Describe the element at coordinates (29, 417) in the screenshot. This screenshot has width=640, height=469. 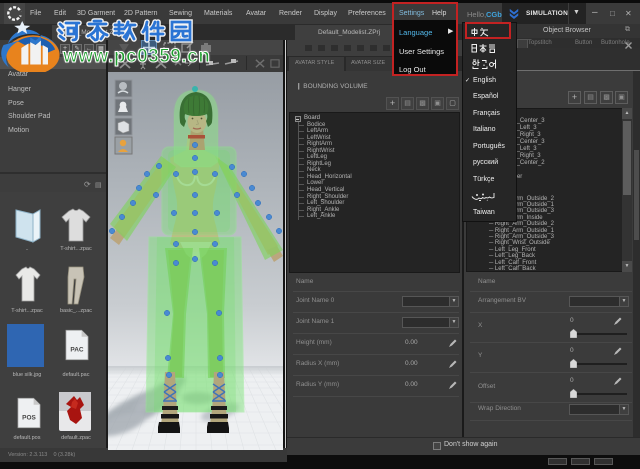
I see `svg-text: POS` at that location.